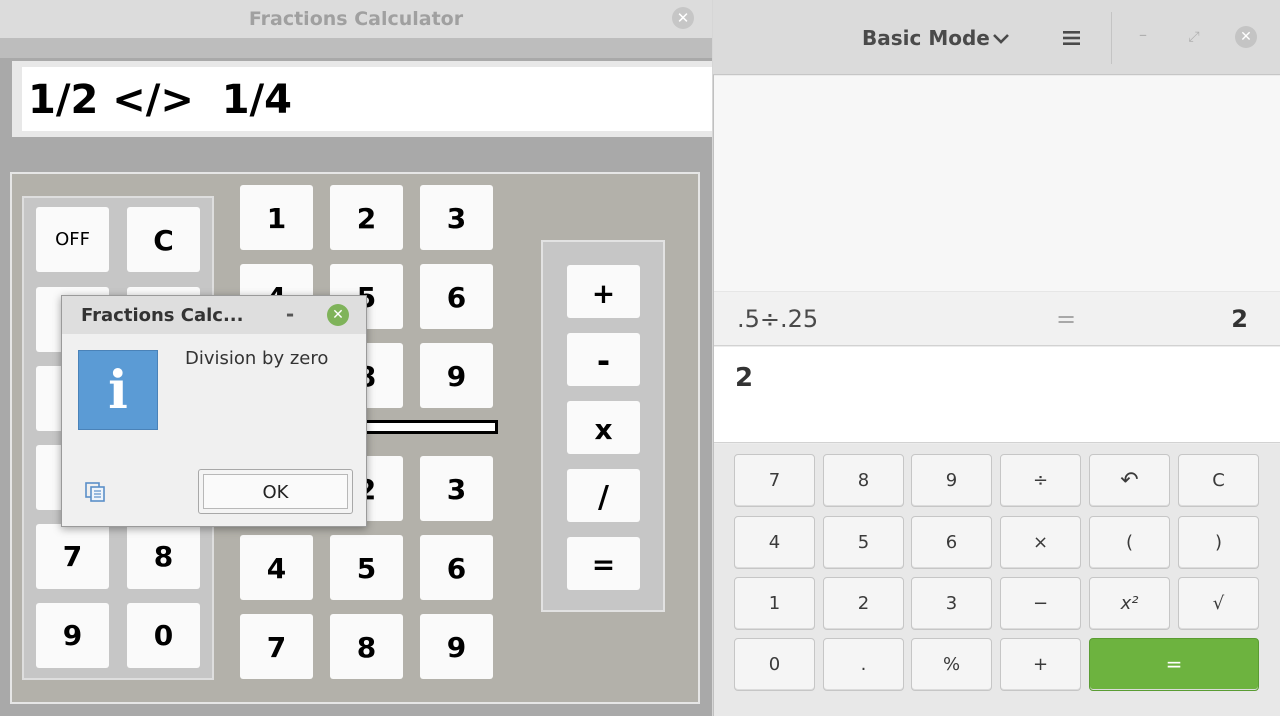 The image size is (1280, 716). Describe the element at coordinates (1218, 480) in the screenshot. I see `calc-key-clear: C` at that location.